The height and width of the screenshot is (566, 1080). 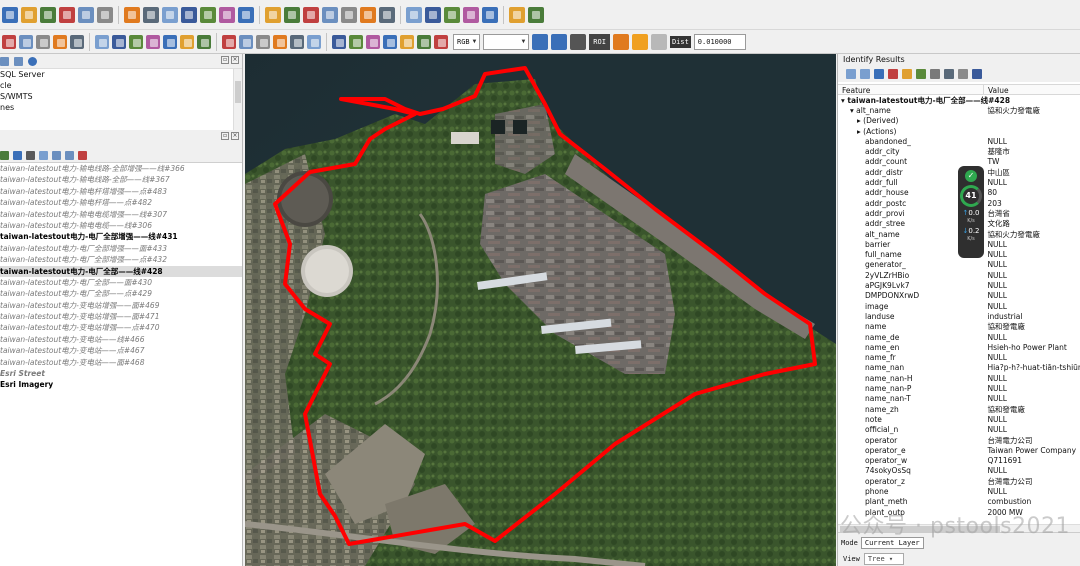 I want to click on actions-row: ▸ (Actions), so click(x=959, y=132).